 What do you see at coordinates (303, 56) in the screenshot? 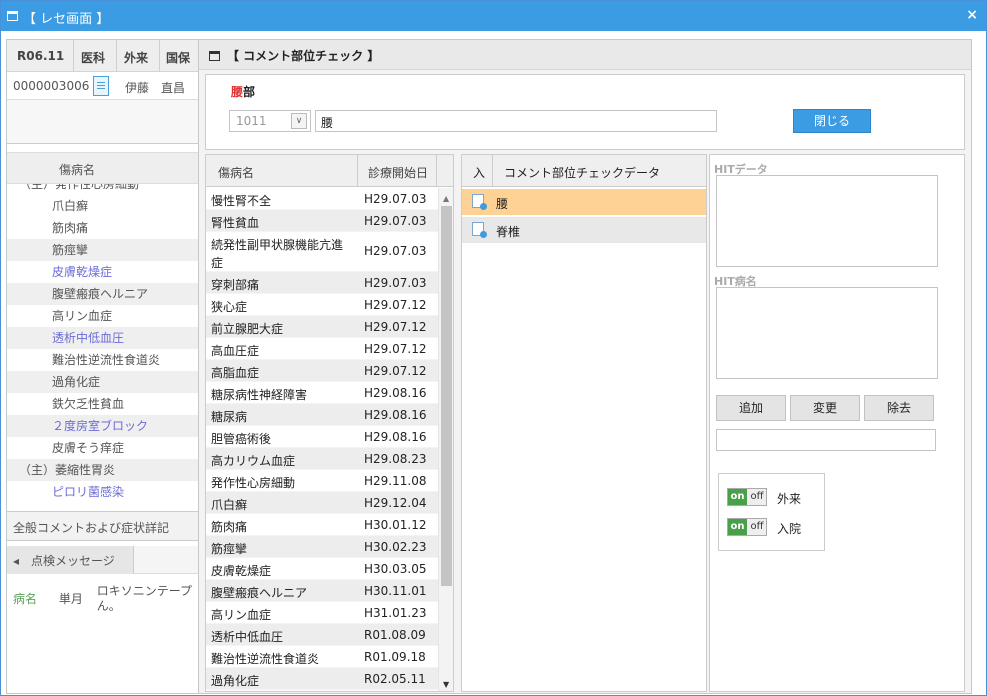
I see `dialog-title: 【 コメント部位チェック 】` at bounding box center [303, 56].